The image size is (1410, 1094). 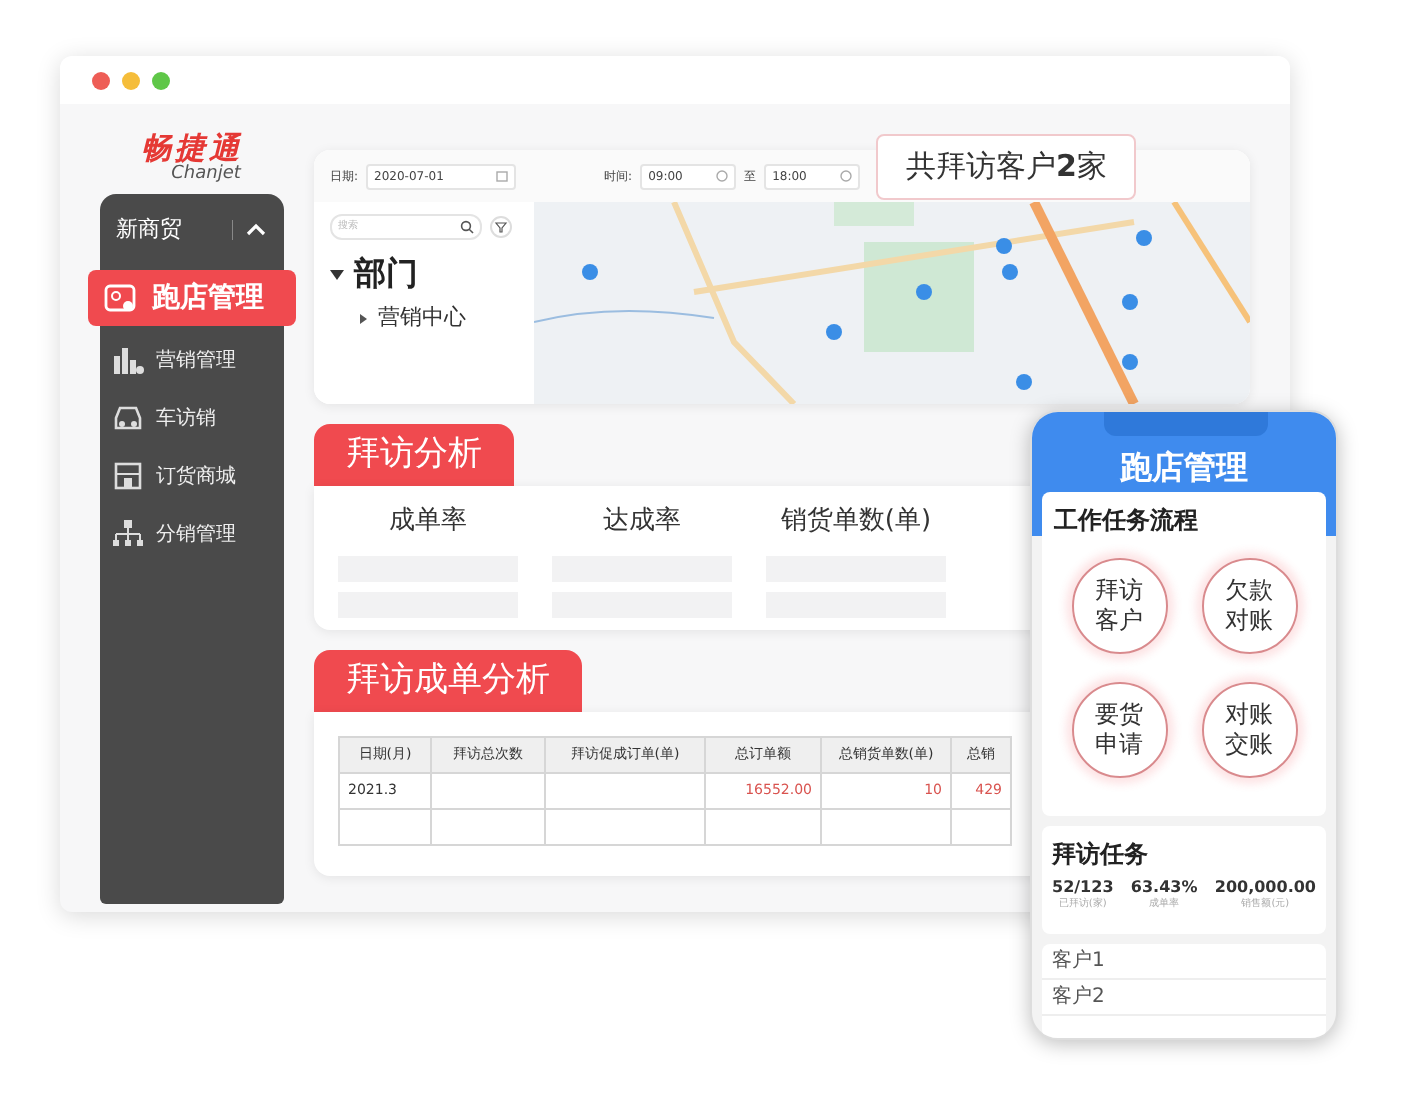 I want to click on stat-value: 200,000.00, so click(x=1265, y=886).